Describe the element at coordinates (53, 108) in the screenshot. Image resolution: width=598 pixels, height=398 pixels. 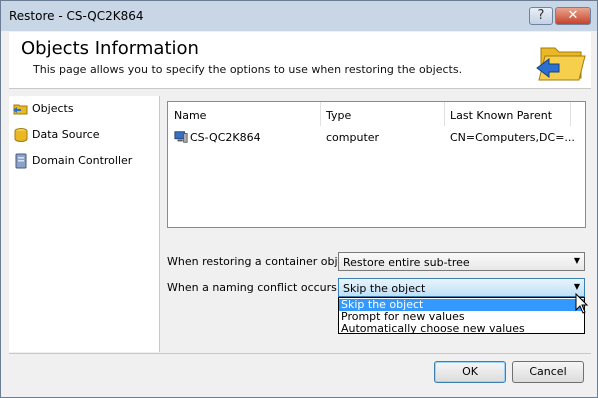
I see `sidebar-item-label: Objects` at that location.